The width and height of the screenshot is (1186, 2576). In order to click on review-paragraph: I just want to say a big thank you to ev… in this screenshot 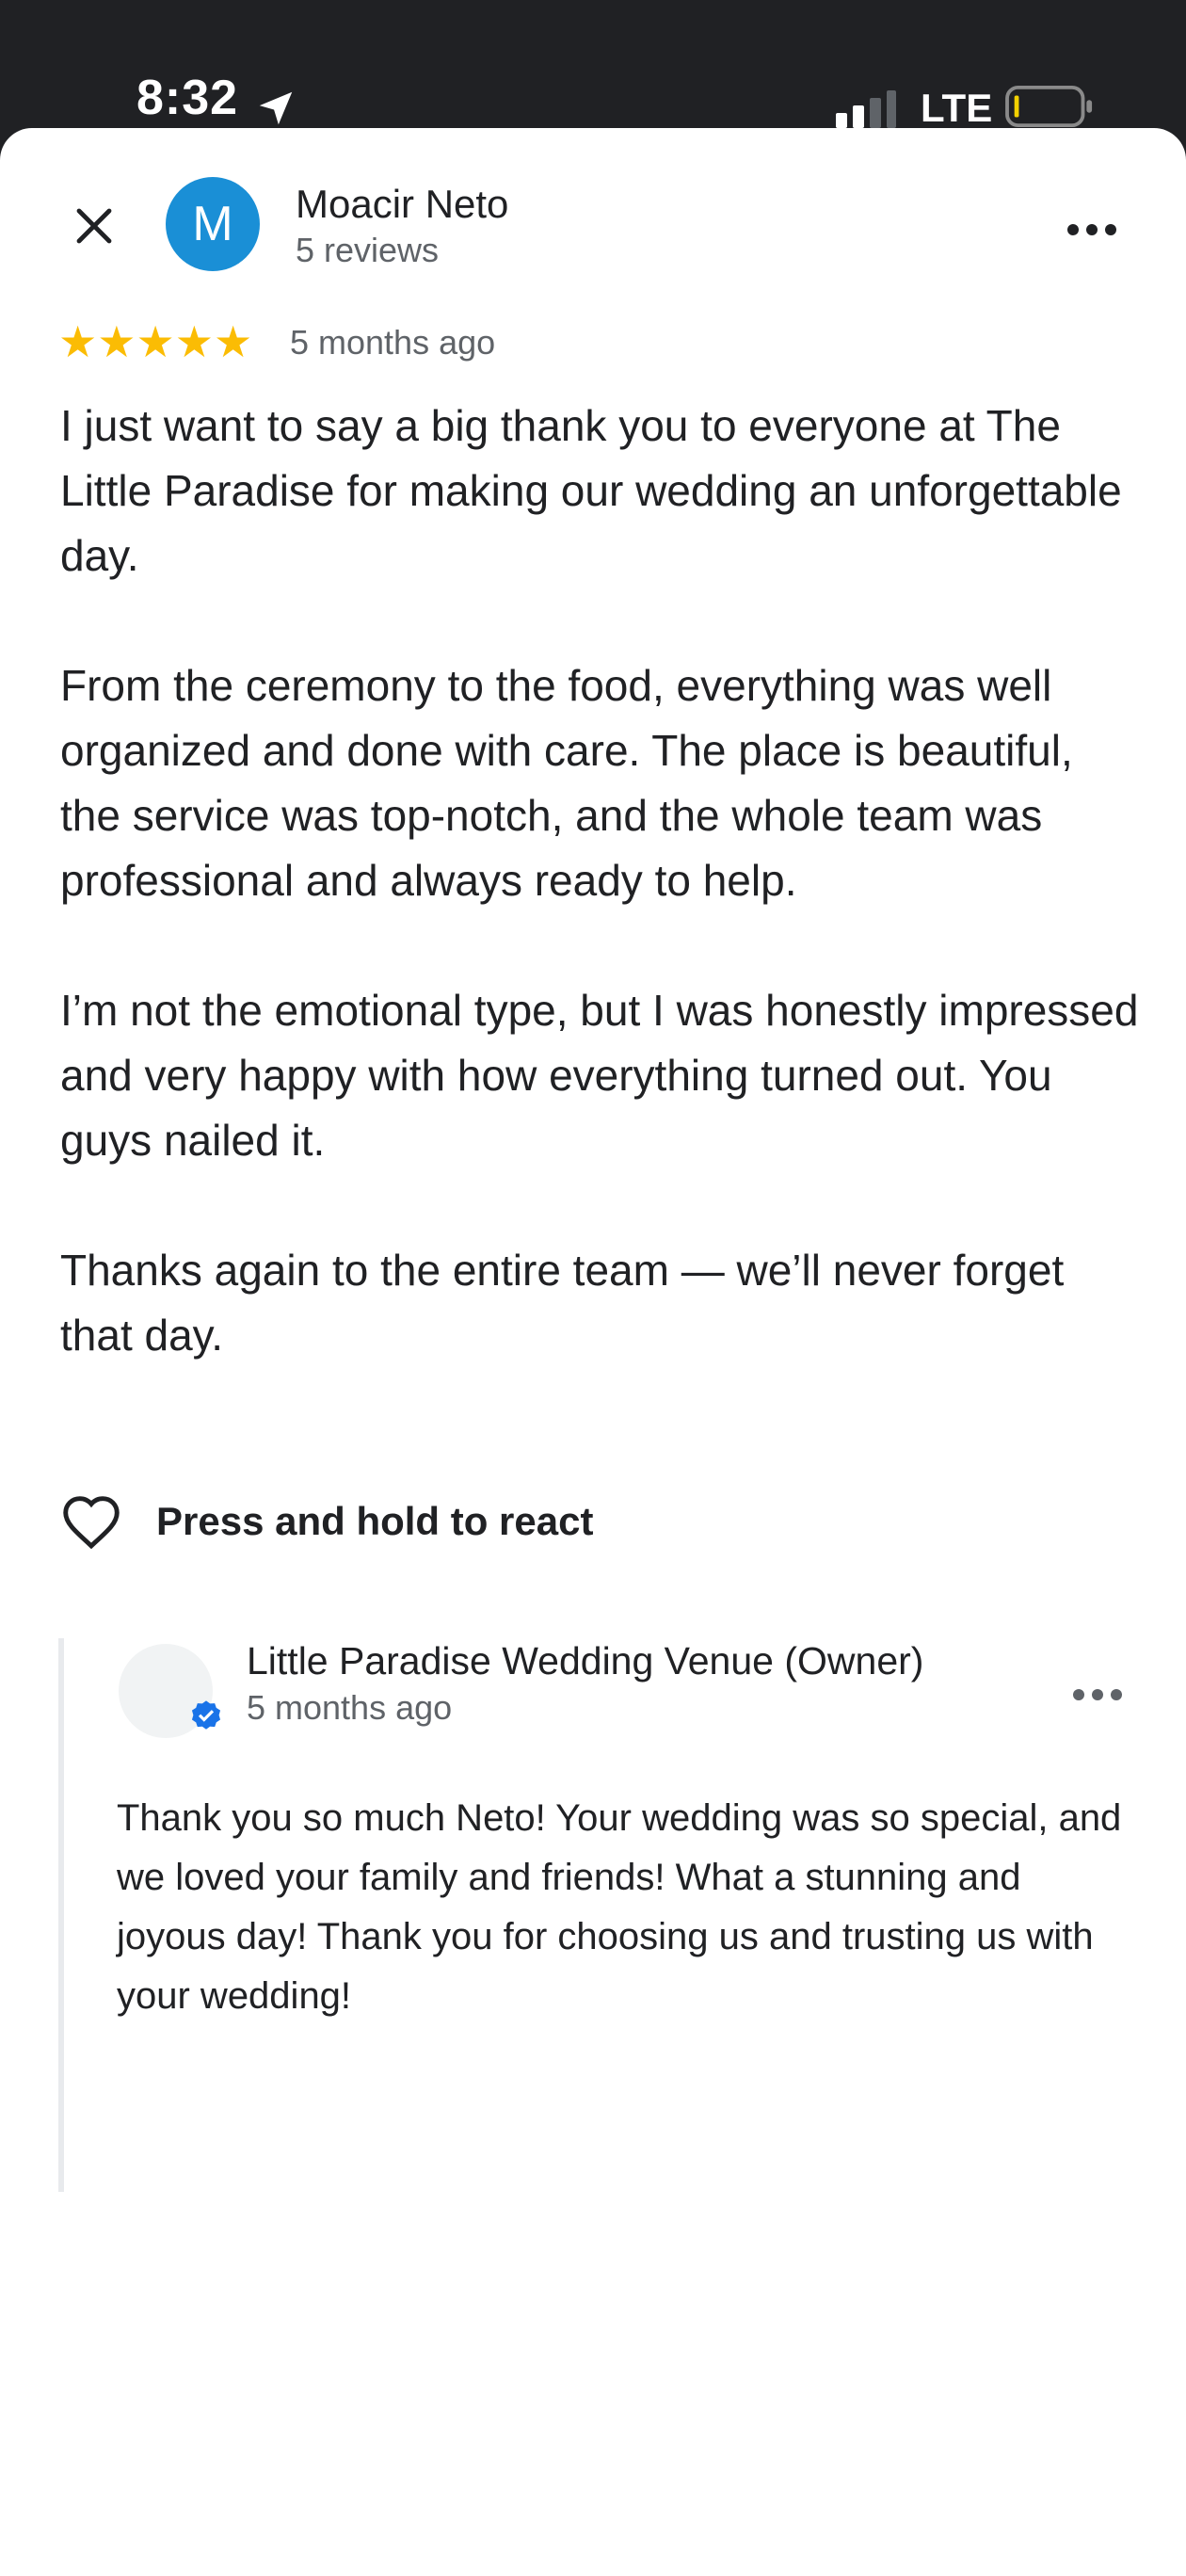, I will do `click(591, 490)`.